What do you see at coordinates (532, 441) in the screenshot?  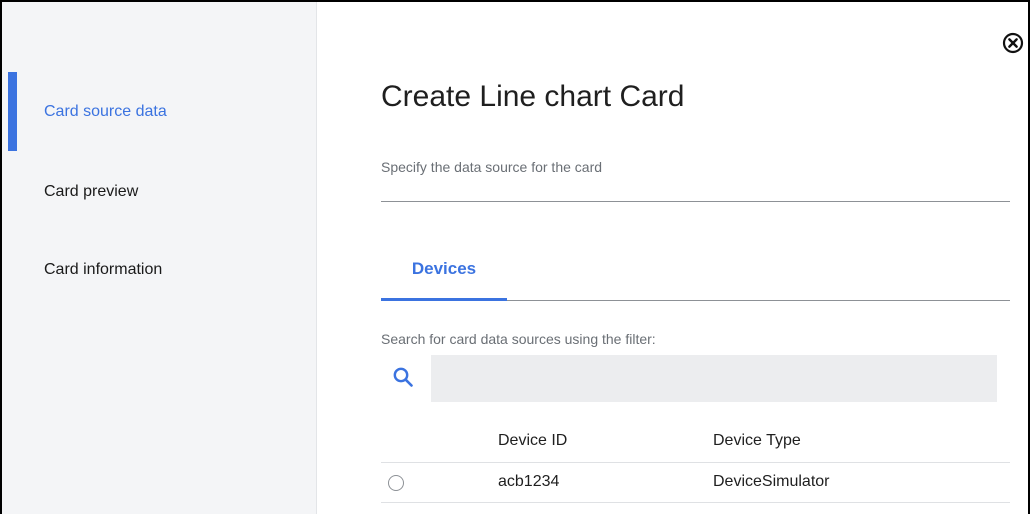 I see `column-header-device-id: Device ID` at bounding box center [532, 441].